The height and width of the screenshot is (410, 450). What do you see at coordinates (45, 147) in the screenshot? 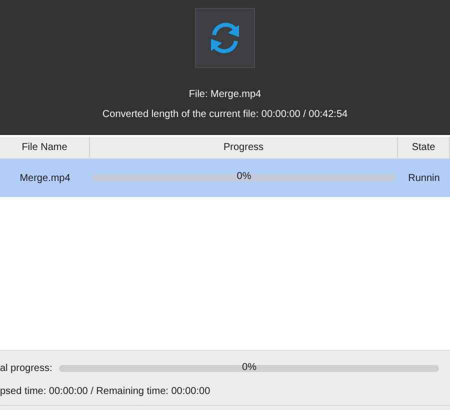
I see `column-header: File Name` at bounding box center [45, 147].